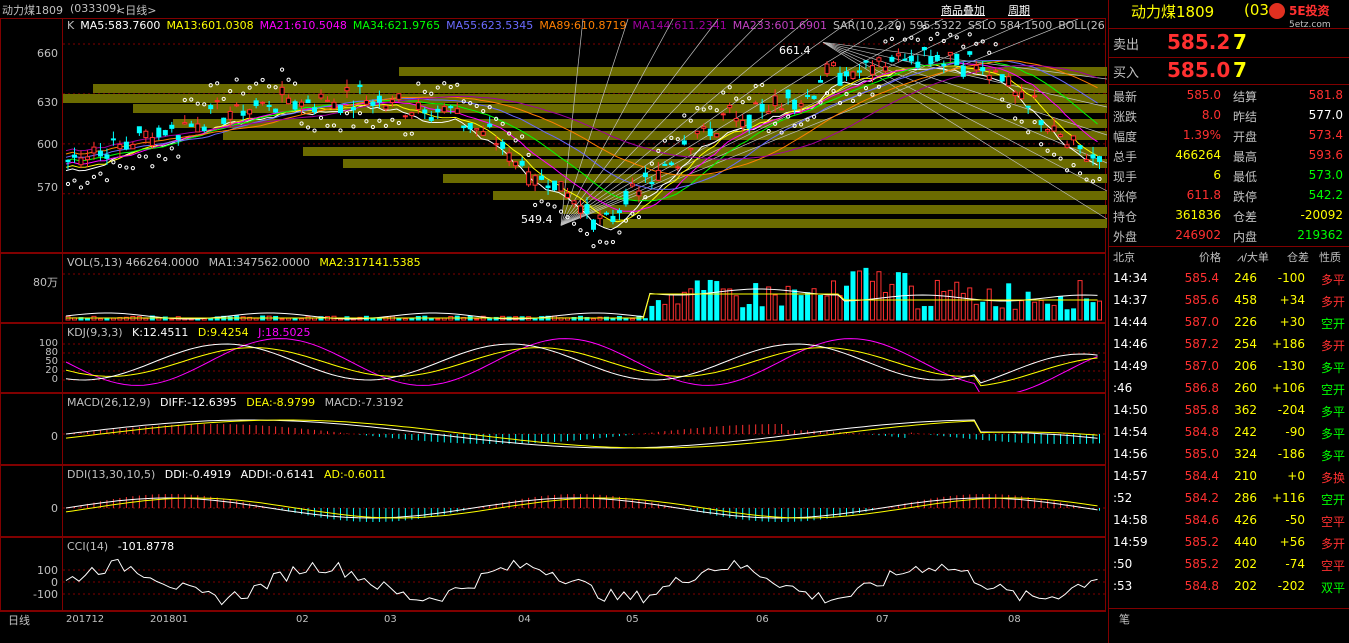  What do you see at coordinates (1332, 390) in the screenshot?
I see `tick-nature: 空开` at bounding box center [1332, 390].